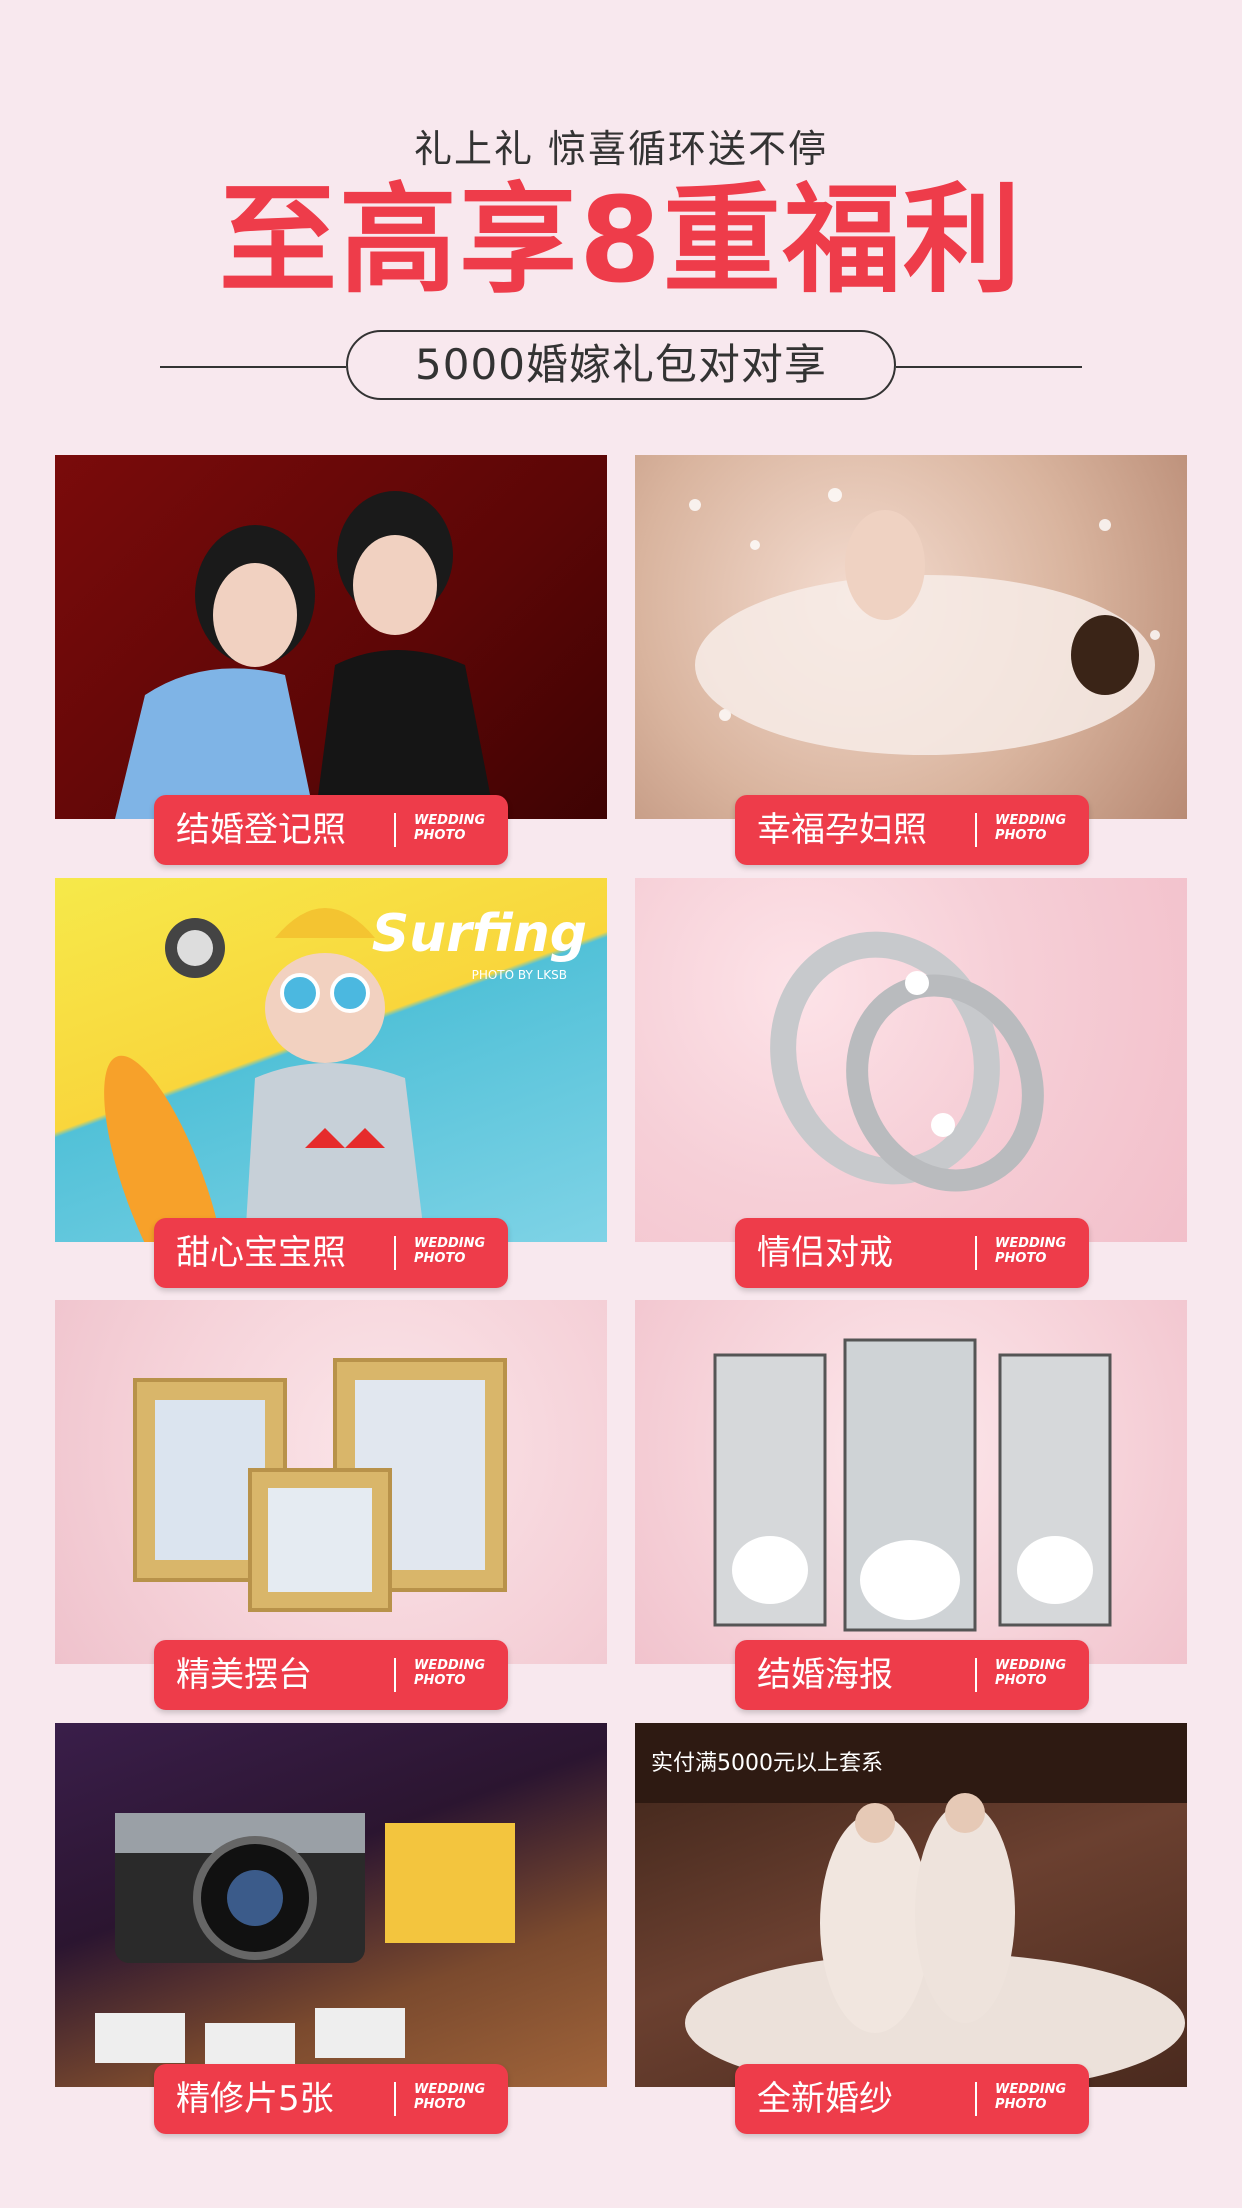  I want to click on card-label: 结婚海报 WEDDING PHOTO, so click(912, 1675).